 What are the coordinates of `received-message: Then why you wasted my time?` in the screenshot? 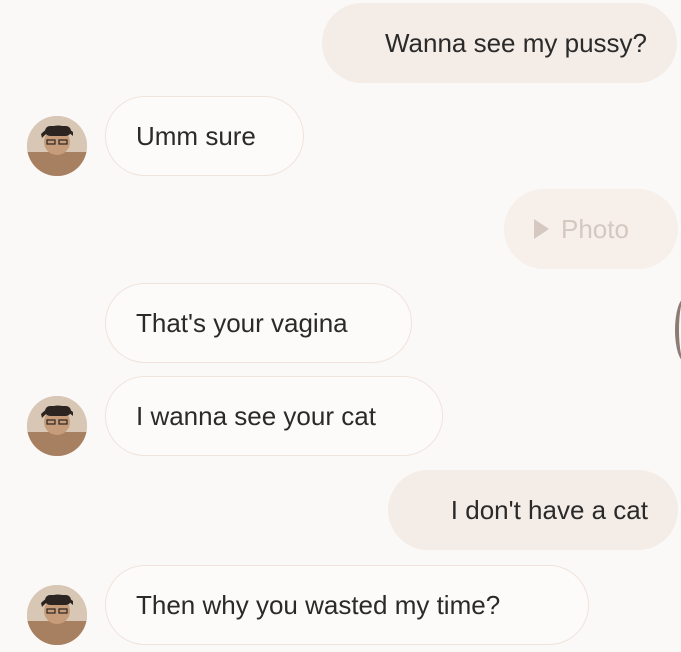 It's located at (347, 605).